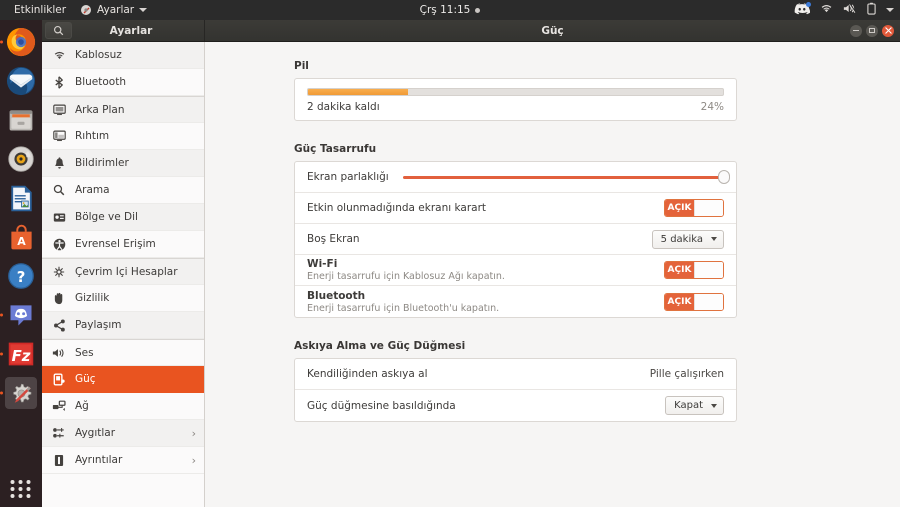 This screenshot has height=507, width=900. What do you see at coordinates (445, 10) in the screenshot?
I see `clock-label: Çrş 11:15` at bounding box center [445, 10].